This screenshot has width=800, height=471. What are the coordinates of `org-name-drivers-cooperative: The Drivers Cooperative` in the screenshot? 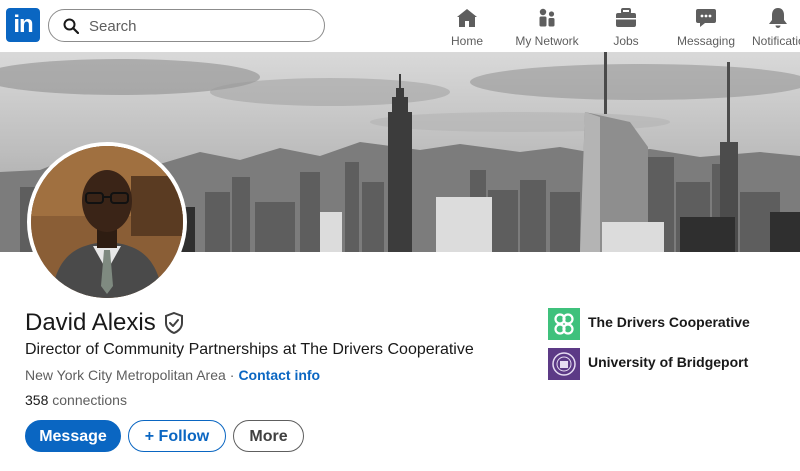 It's located at (669, 322).